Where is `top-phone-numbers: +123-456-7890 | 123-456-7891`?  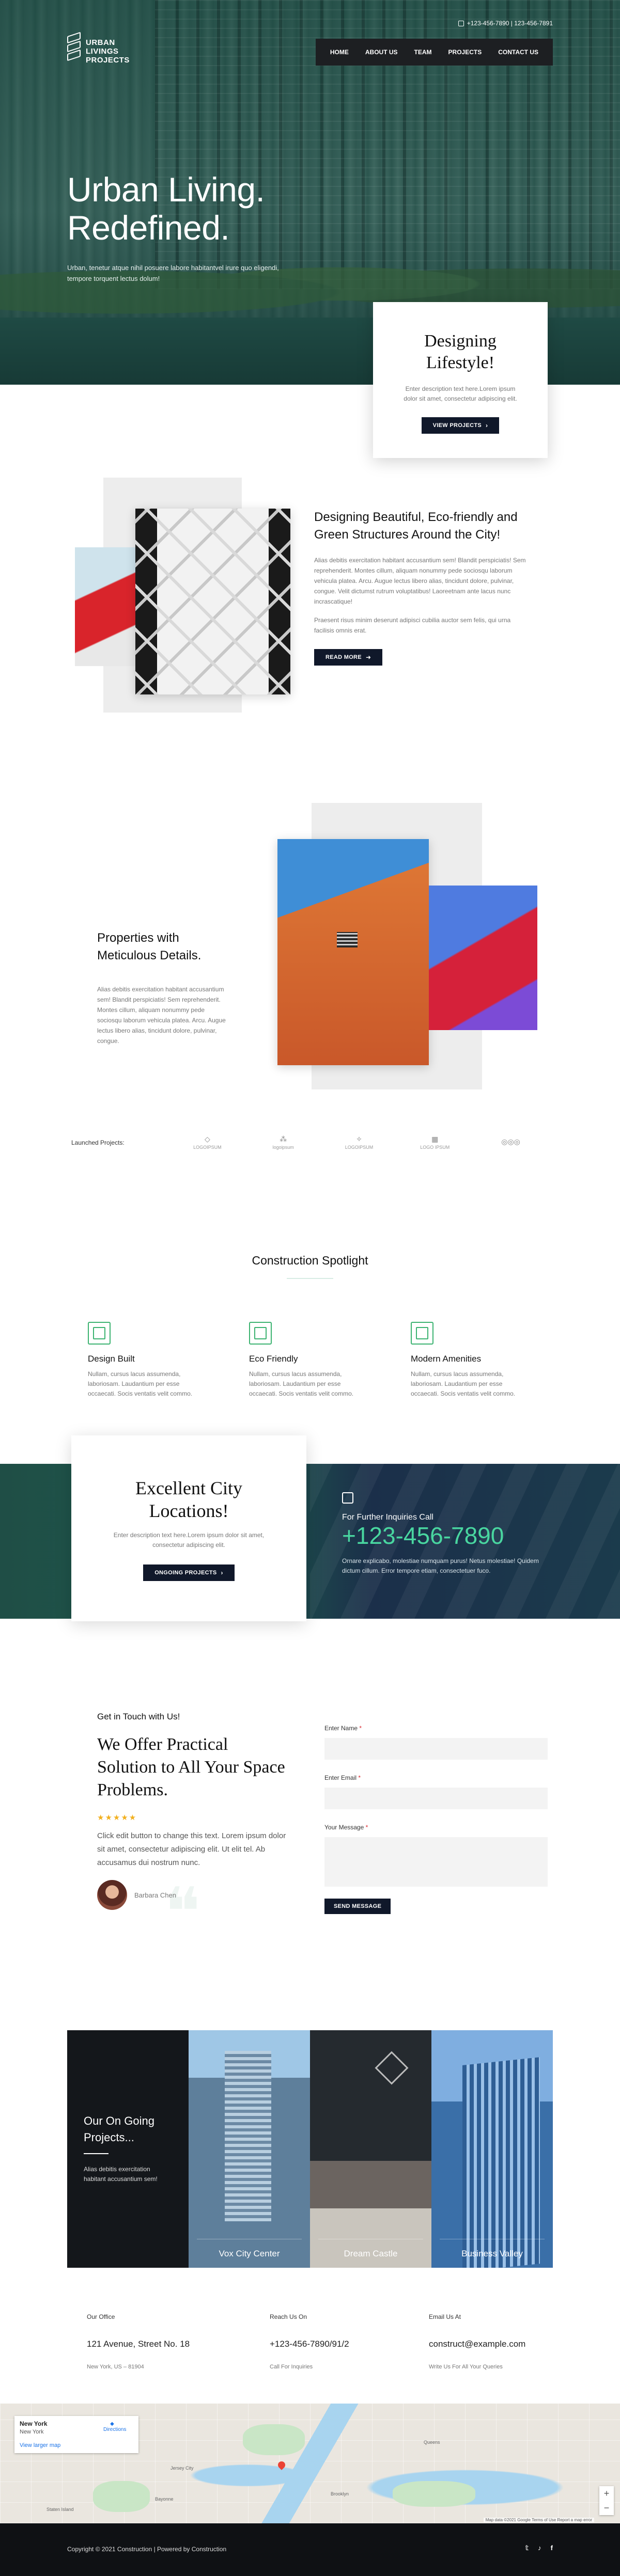 top-phone-numbers: +123-456-7890 | 123-456-7891 is located at coordinates (510, 23).